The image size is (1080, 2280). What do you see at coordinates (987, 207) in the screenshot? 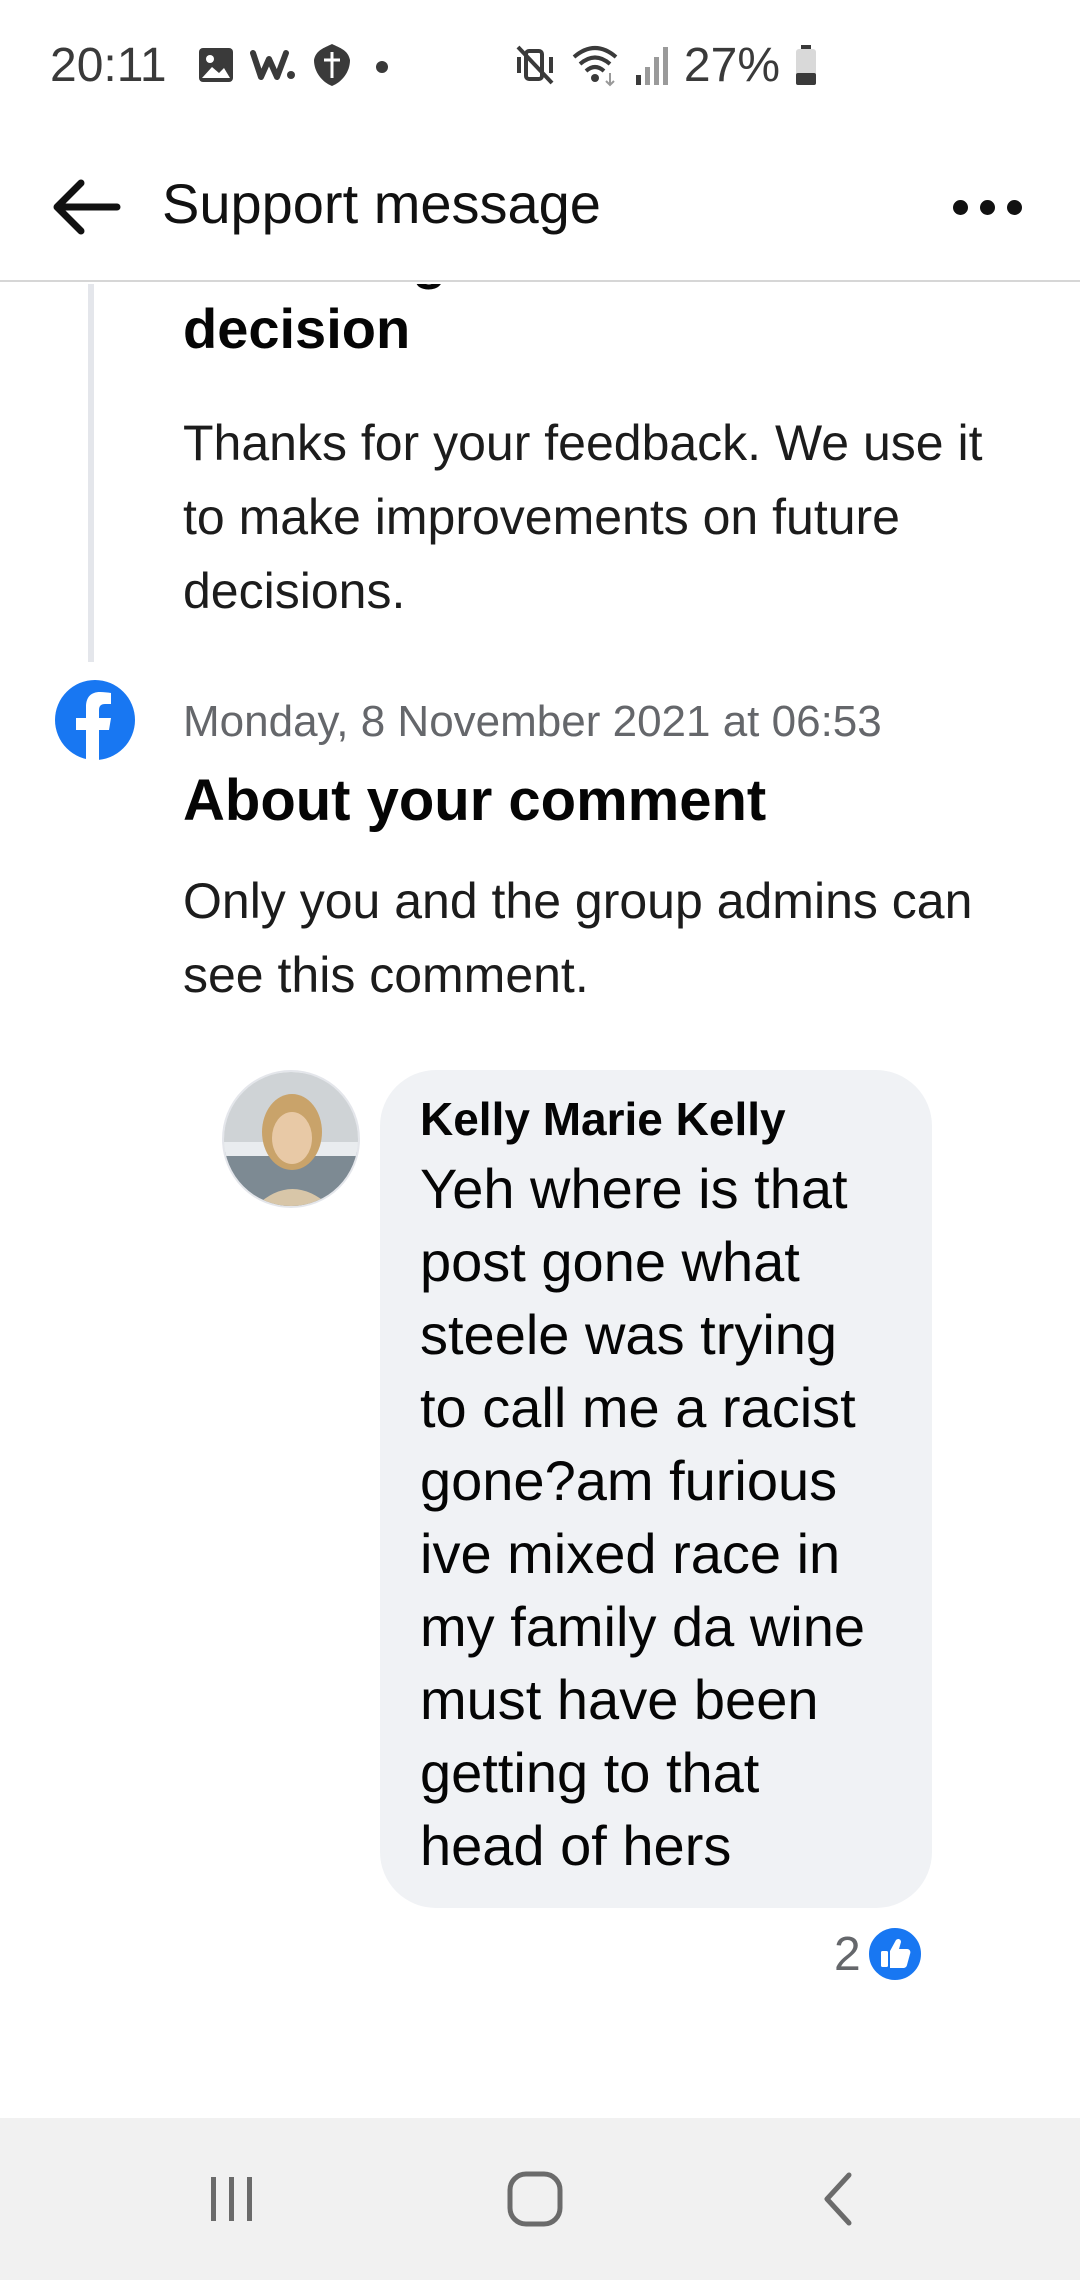
I see `more-options-button` at bounding box center [987, 207].